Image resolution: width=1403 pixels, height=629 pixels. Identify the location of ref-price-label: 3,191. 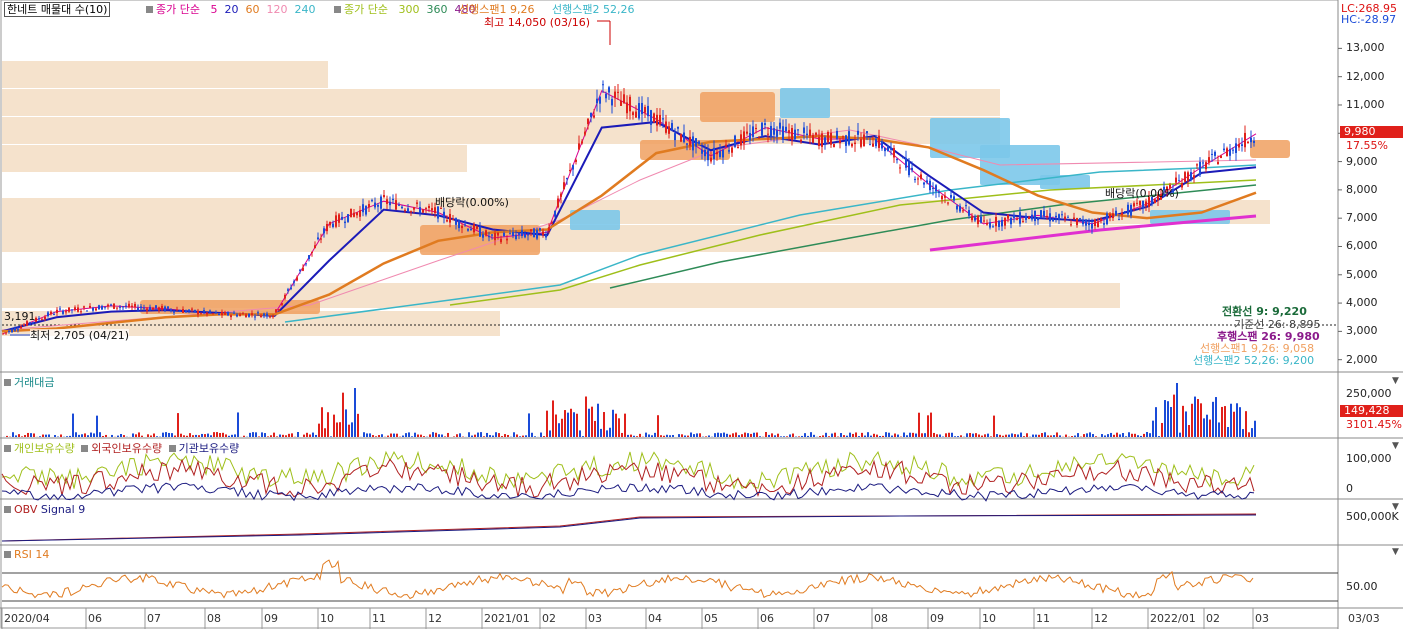
(20, 316).